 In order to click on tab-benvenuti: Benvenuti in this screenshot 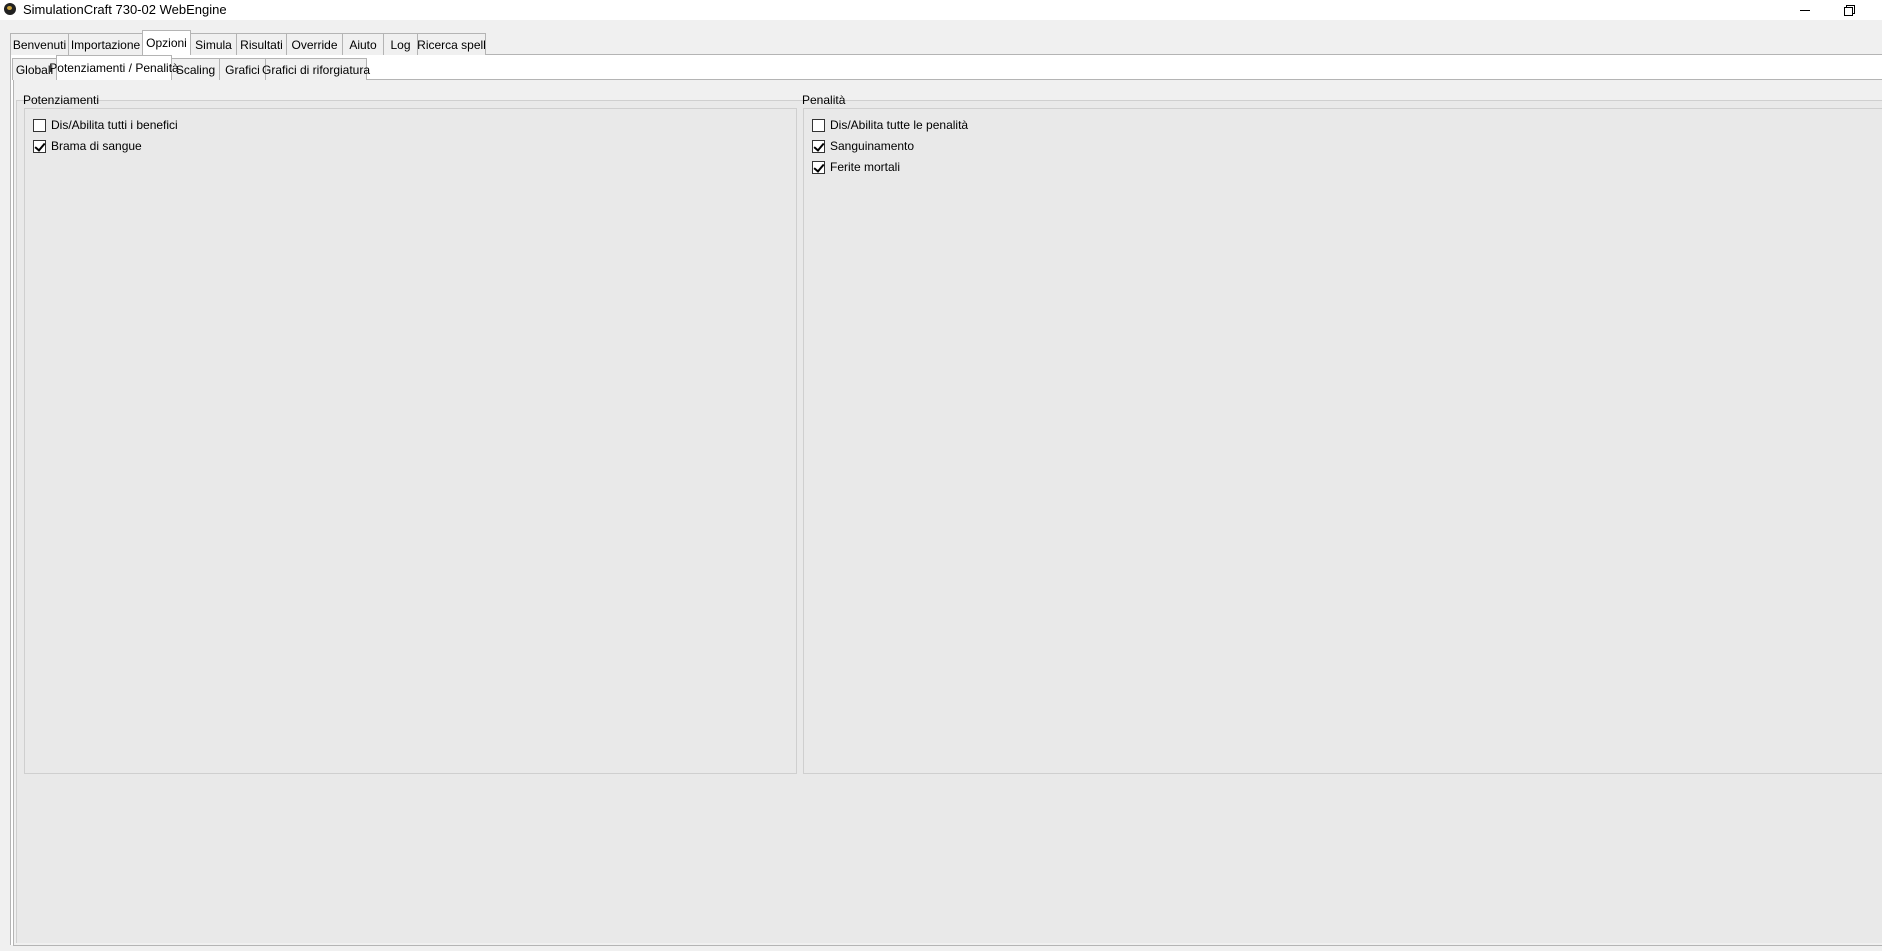, I will do `click(39, 44)`.